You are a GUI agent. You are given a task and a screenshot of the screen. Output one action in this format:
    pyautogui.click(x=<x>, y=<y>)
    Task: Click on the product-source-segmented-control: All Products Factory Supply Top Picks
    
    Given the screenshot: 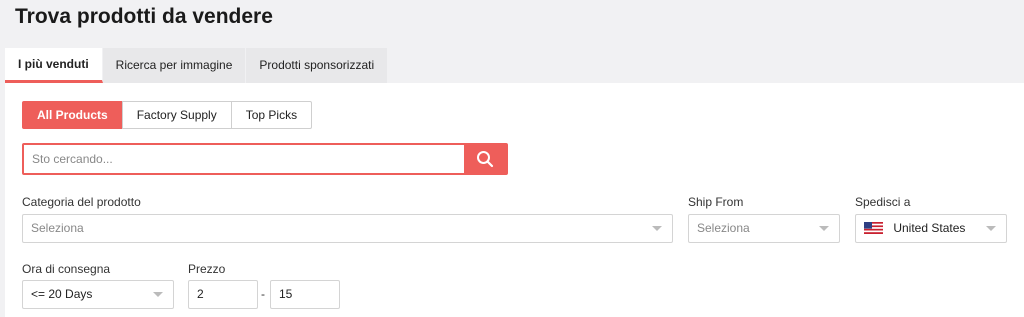 What is the action you would take?
    pyautogui.click(x=167, y=115)
    